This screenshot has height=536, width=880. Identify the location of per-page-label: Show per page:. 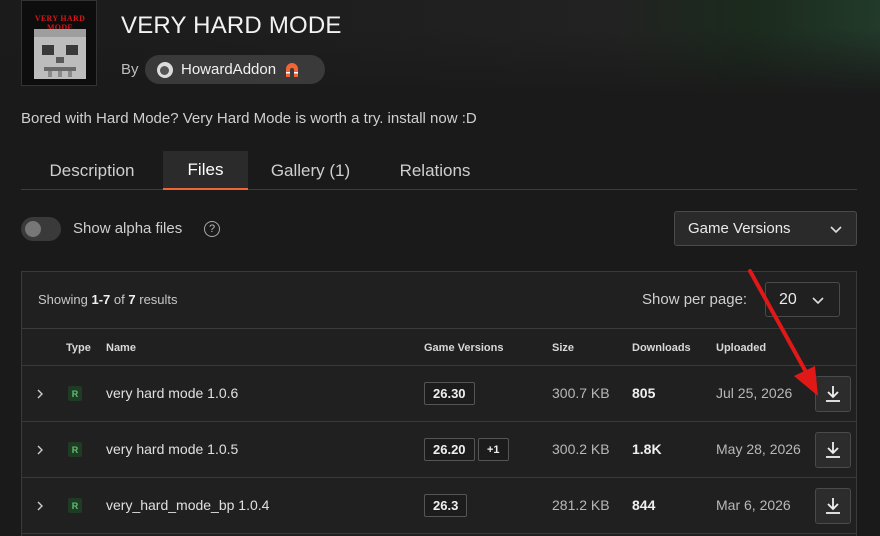
(695, 299).